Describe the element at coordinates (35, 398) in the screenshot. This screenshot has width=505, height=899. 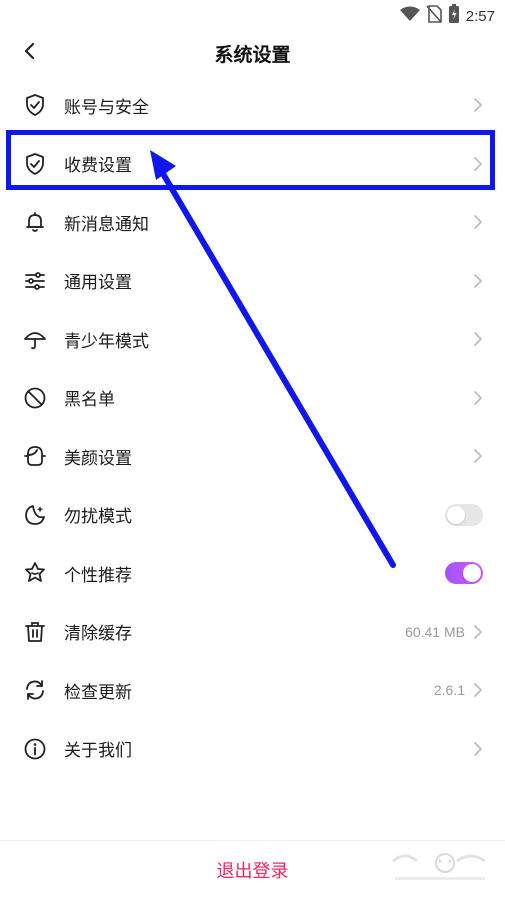
I see `block-icon` at that location.